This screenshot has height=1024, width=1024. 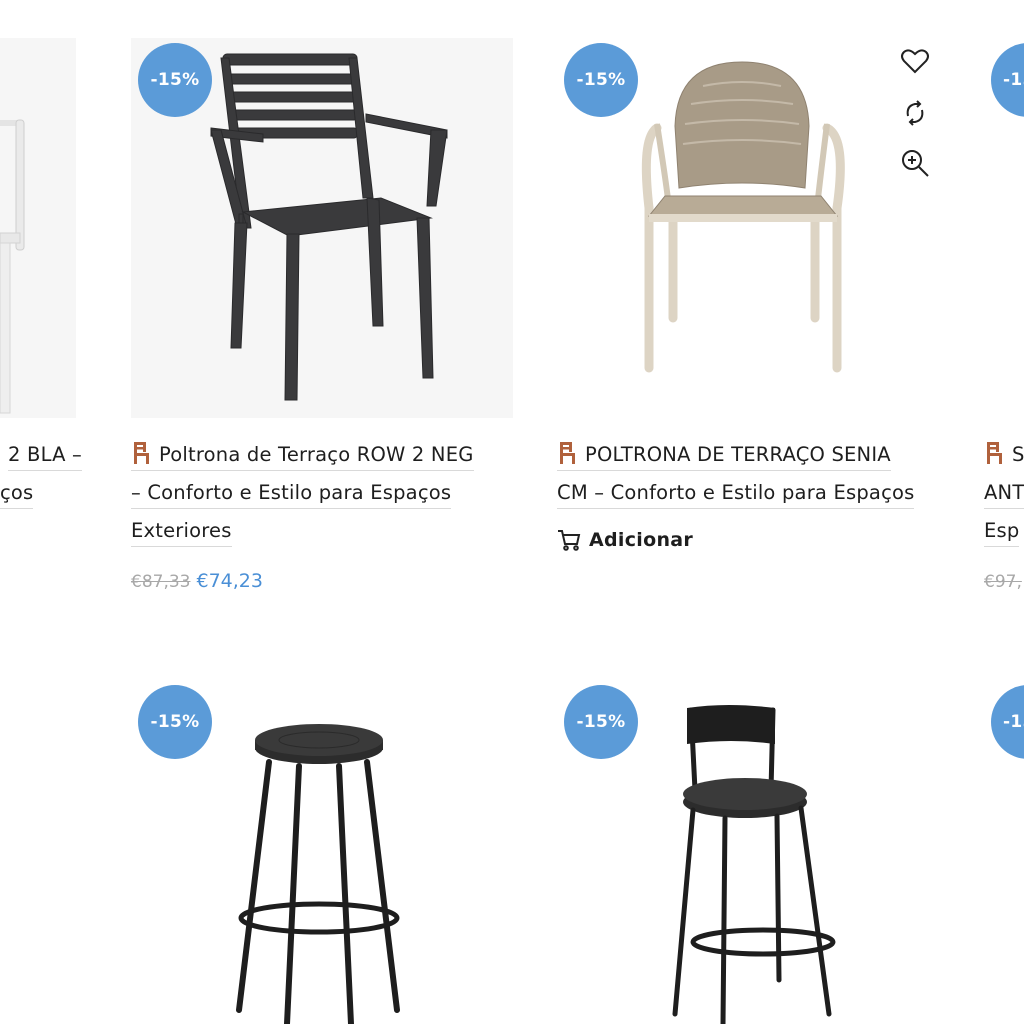 What do you see at coordinates (229, 581) in the screenshot?
I see `sale-price: €74,23` at bounding box center [229, 581].